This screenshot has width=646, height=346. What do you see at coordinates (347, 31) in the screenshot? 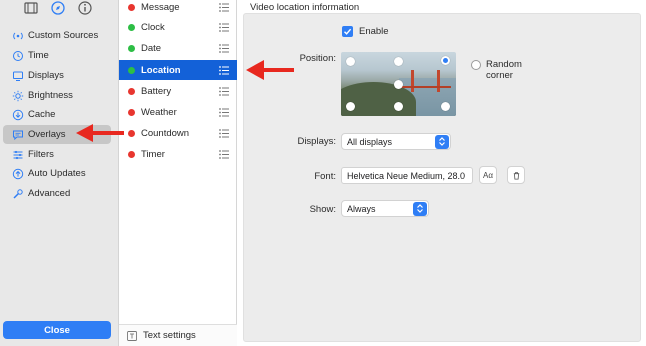
I see `enable-checkbox` at bounding box center [347, 31].